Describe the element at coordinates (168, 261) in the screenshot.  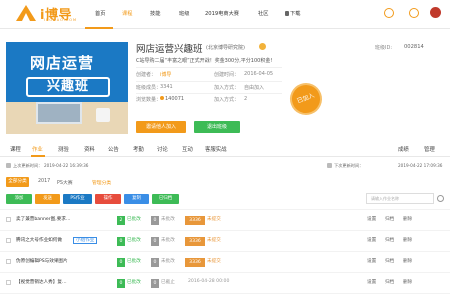
I see `ungraded-label: 未批改` at that location.